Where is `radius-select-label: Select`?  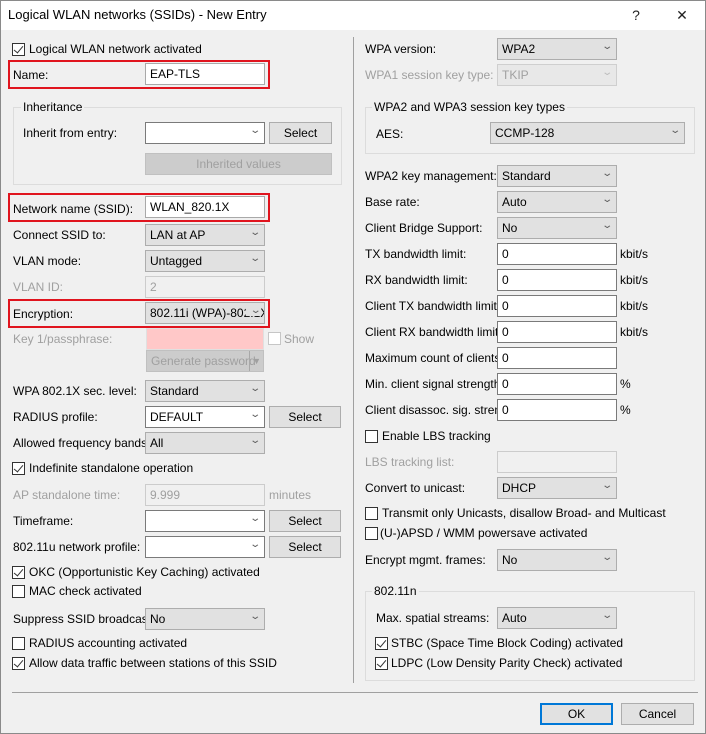 radius-select-label: Select is located at coordinates (305, 417).